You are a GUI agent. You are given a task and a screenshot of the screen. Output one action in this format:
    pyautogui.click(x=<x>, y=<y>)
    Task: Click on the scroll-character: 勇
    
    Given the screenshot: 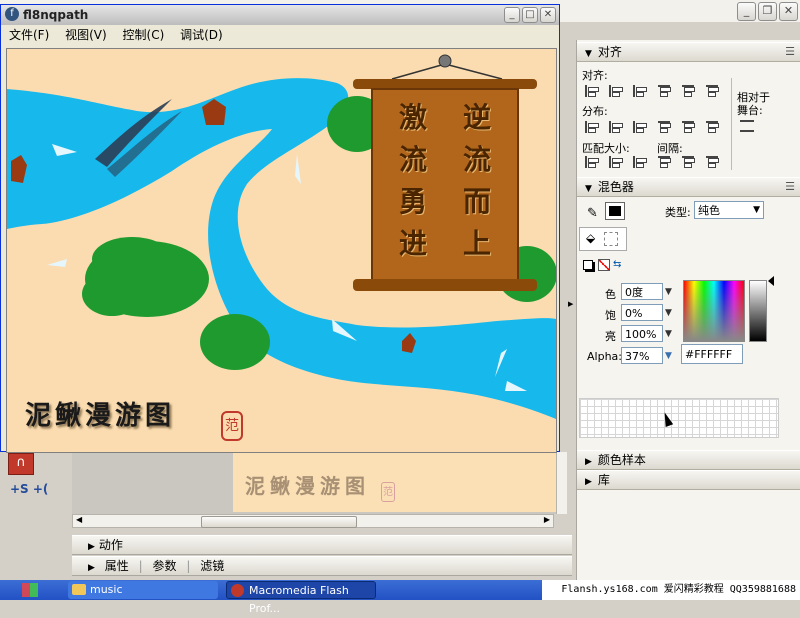 What is the action you would take?
    pyautogui.click(x=413, y=201)
    